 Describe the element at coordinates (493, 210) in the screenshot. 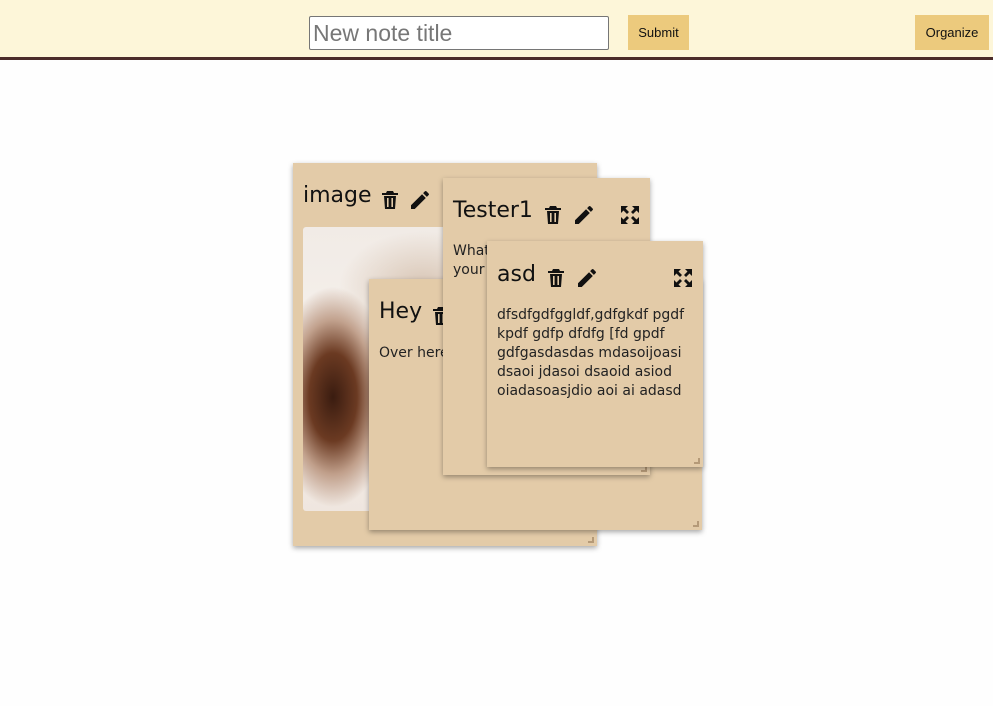

I see `note-title: Tester1` at that location.